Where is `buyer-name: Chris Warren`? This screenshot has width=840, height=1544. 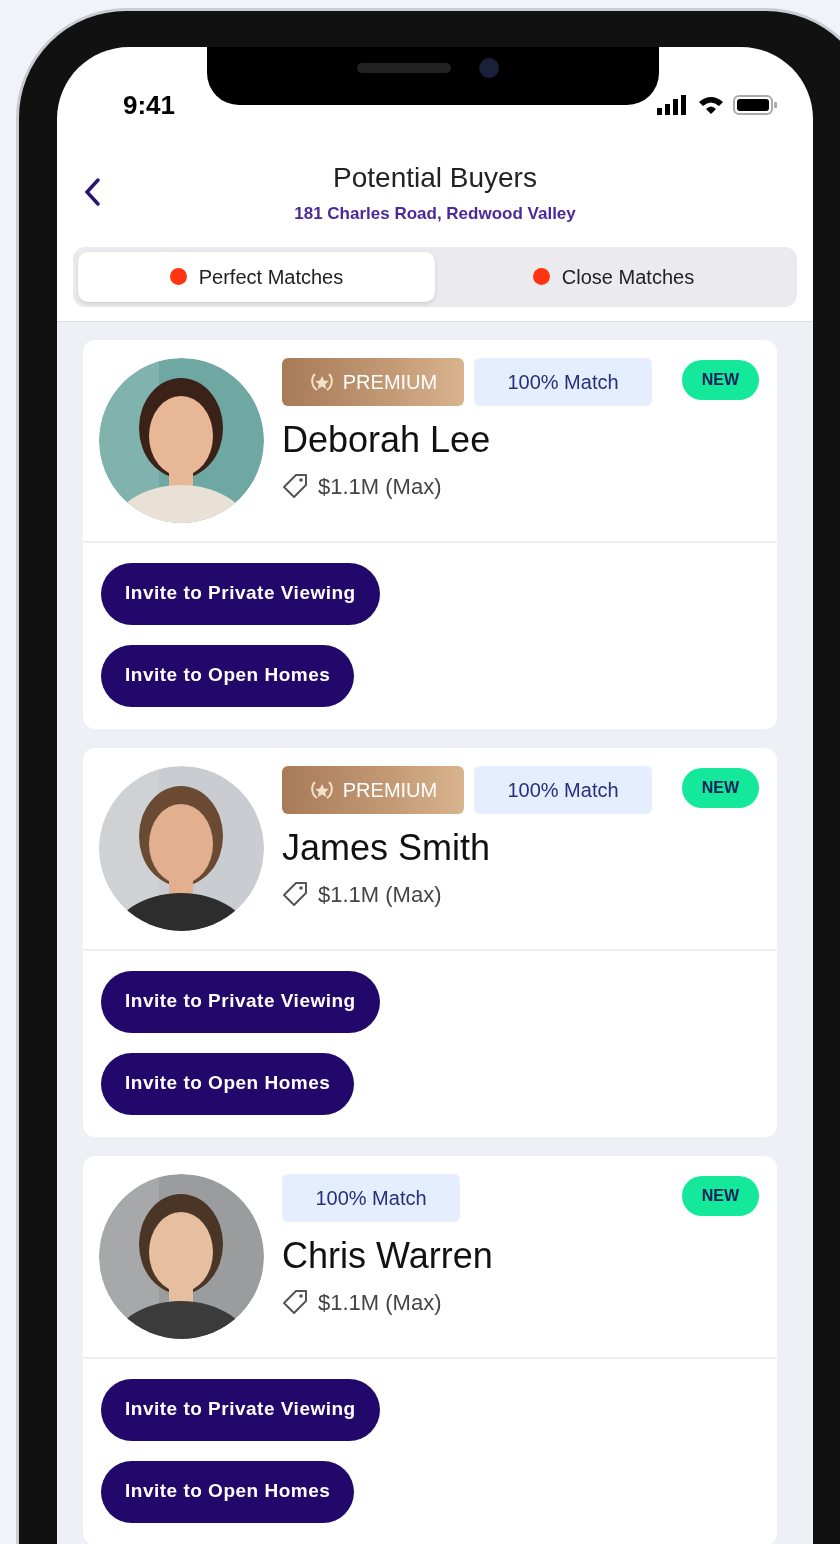
buyer-name: Chris Warren is located at coordinates (388, 1255).